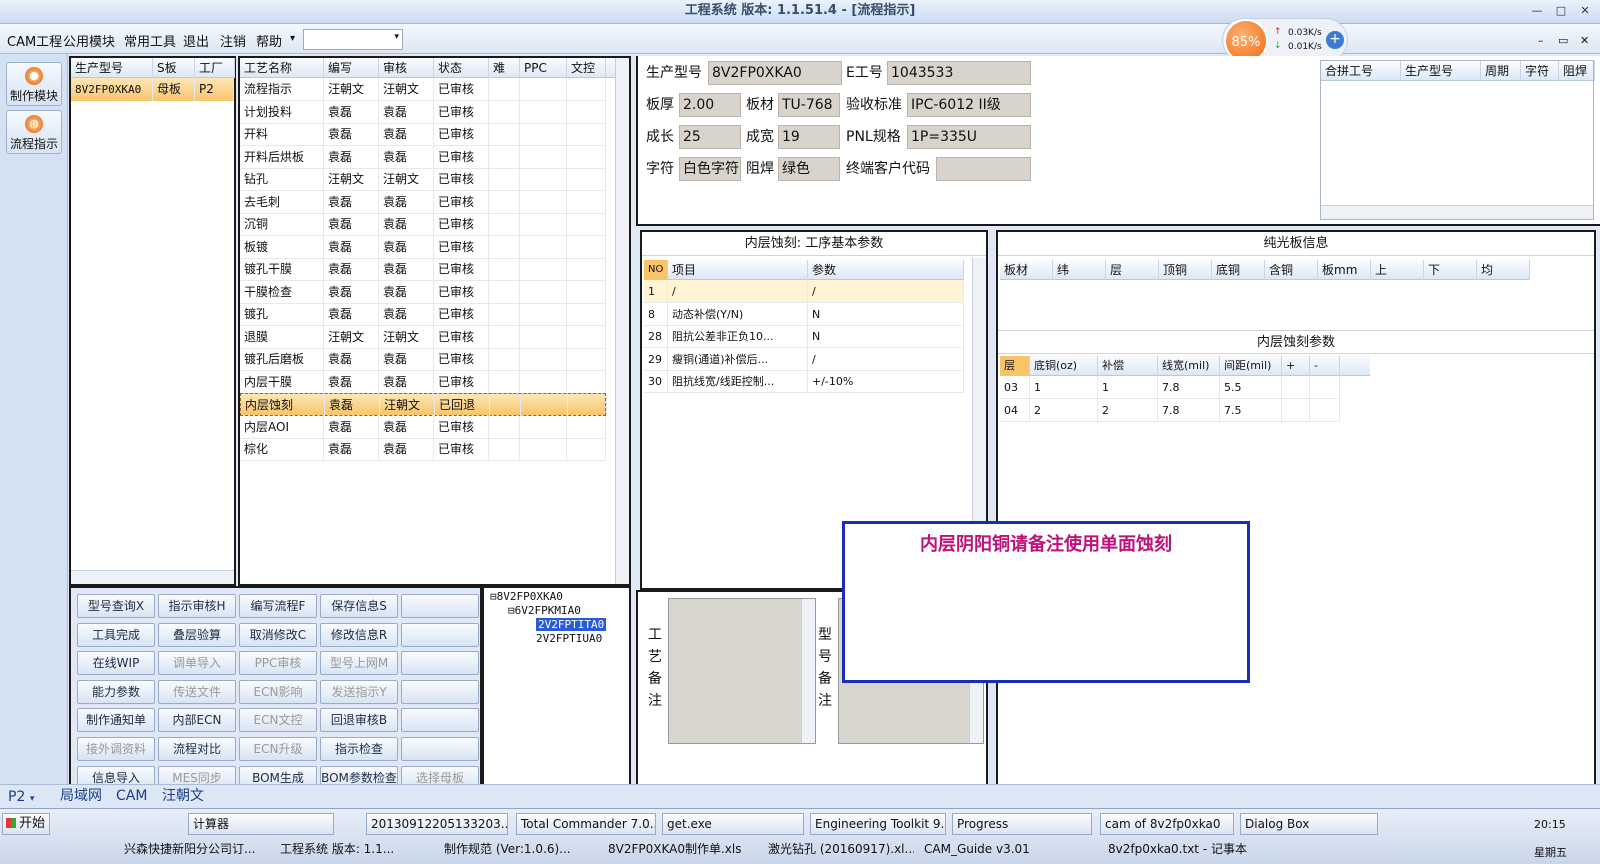 The height and width of the screenshot is (864, 1600). What do you see at coordinates (278, 691) in the screenshot?
I see `function-button: ECN影响` at bounding box center [278, 691].